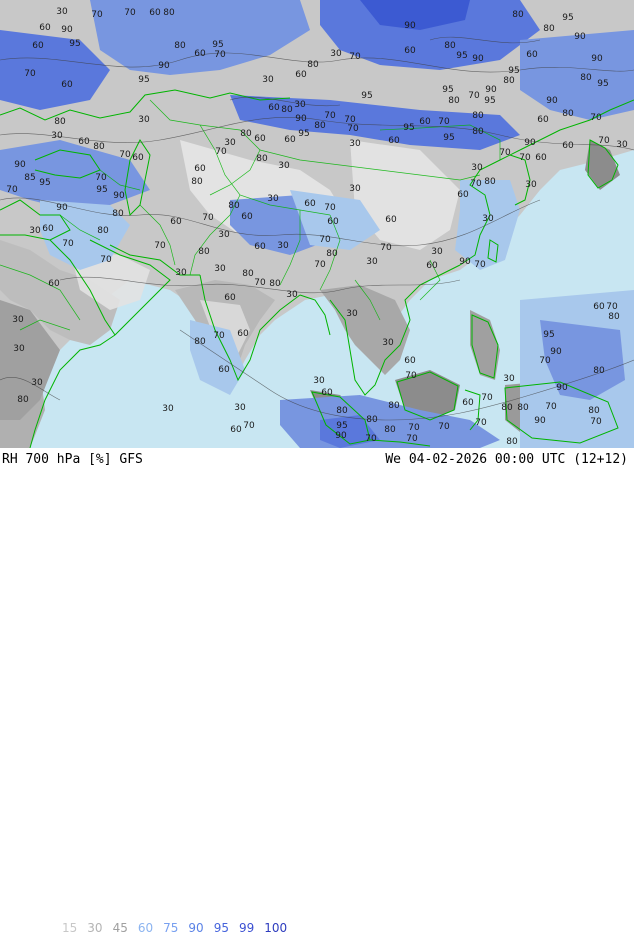  I want to click on legend-item: 15, so click(70, 928).